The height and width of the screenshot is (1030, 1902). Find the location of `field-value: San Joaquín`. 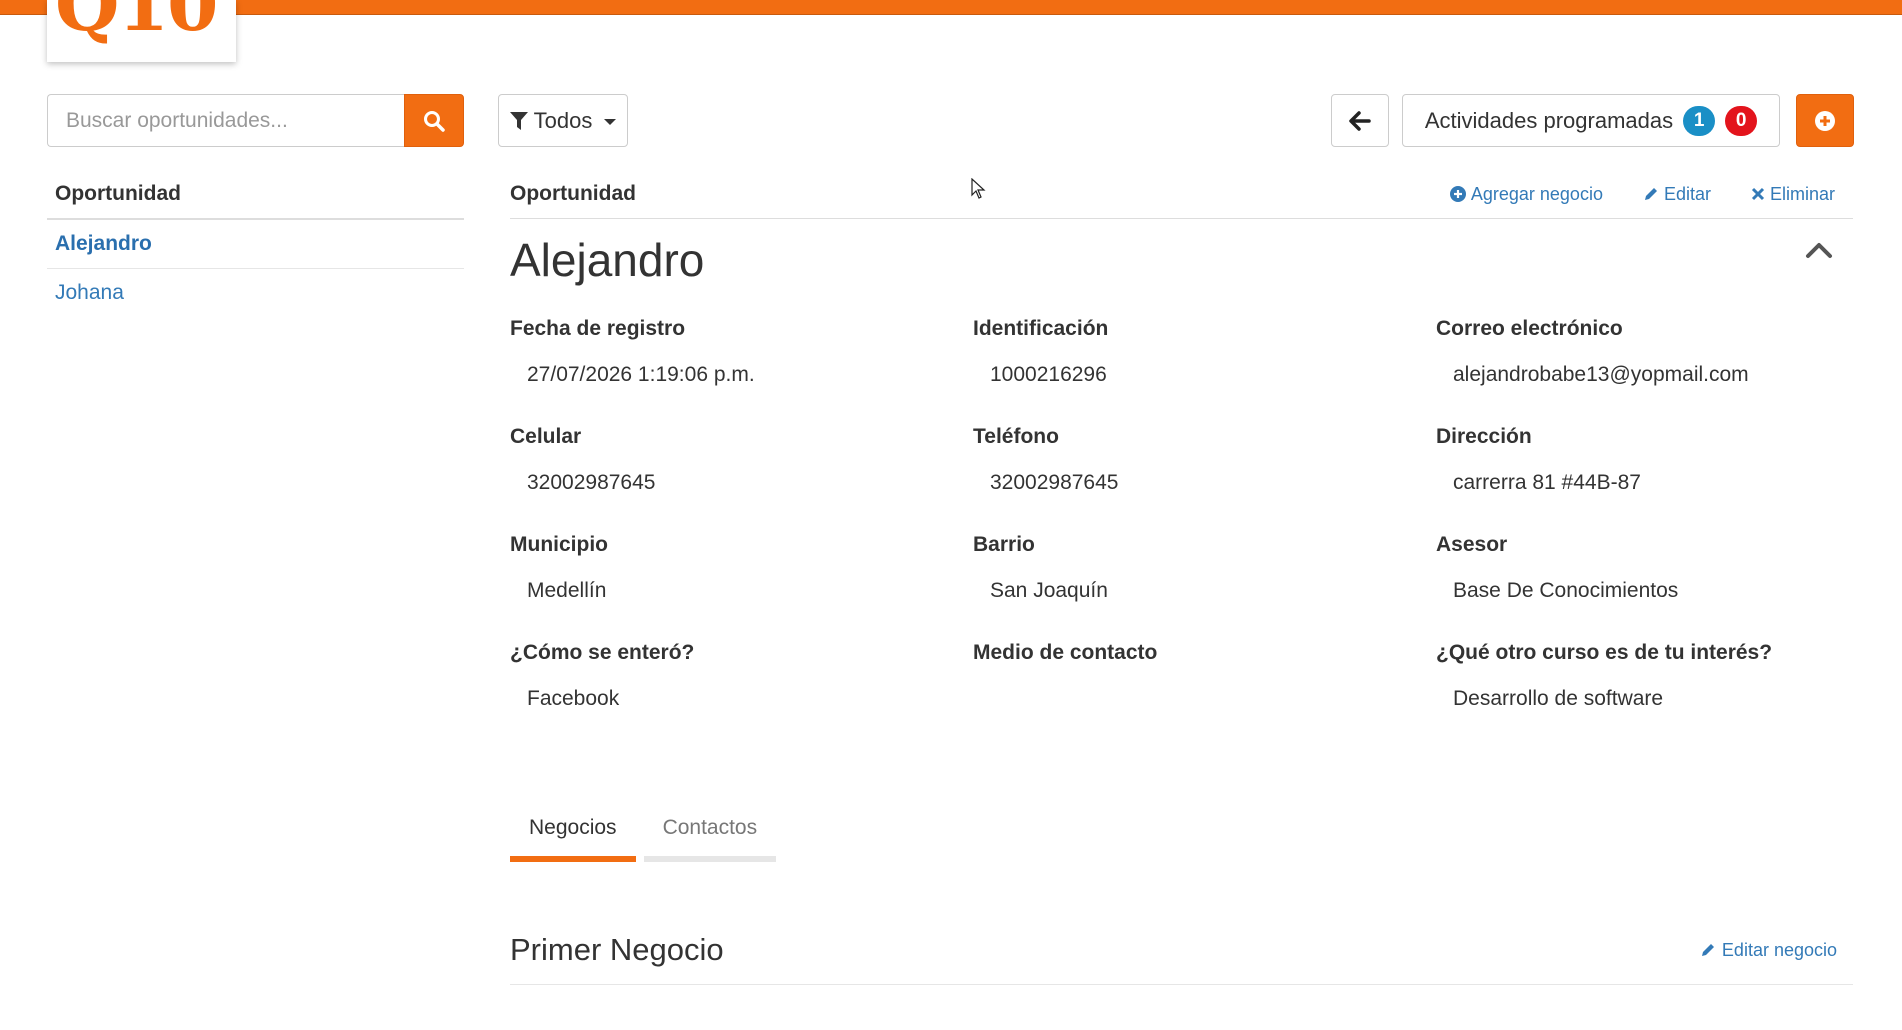

field-value: San Joaquín is located at coordinates (1049, 590).